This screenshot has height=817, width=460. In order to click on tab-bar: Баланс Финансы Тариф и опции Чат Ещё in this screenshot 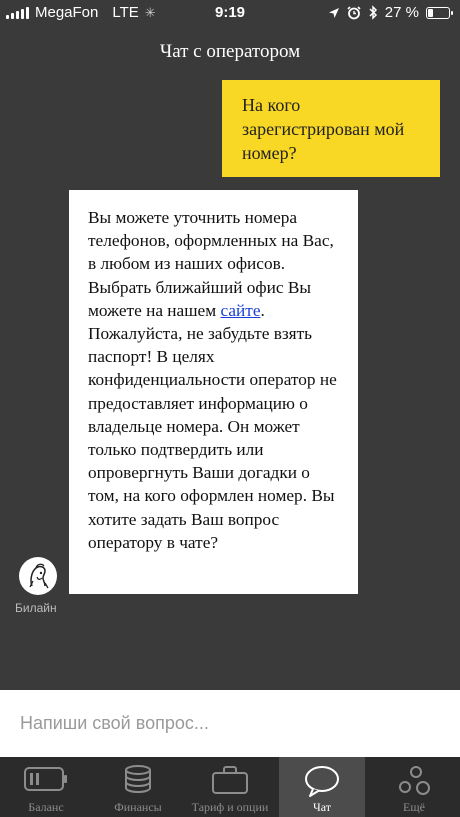, I will do `click(230, 787)`.